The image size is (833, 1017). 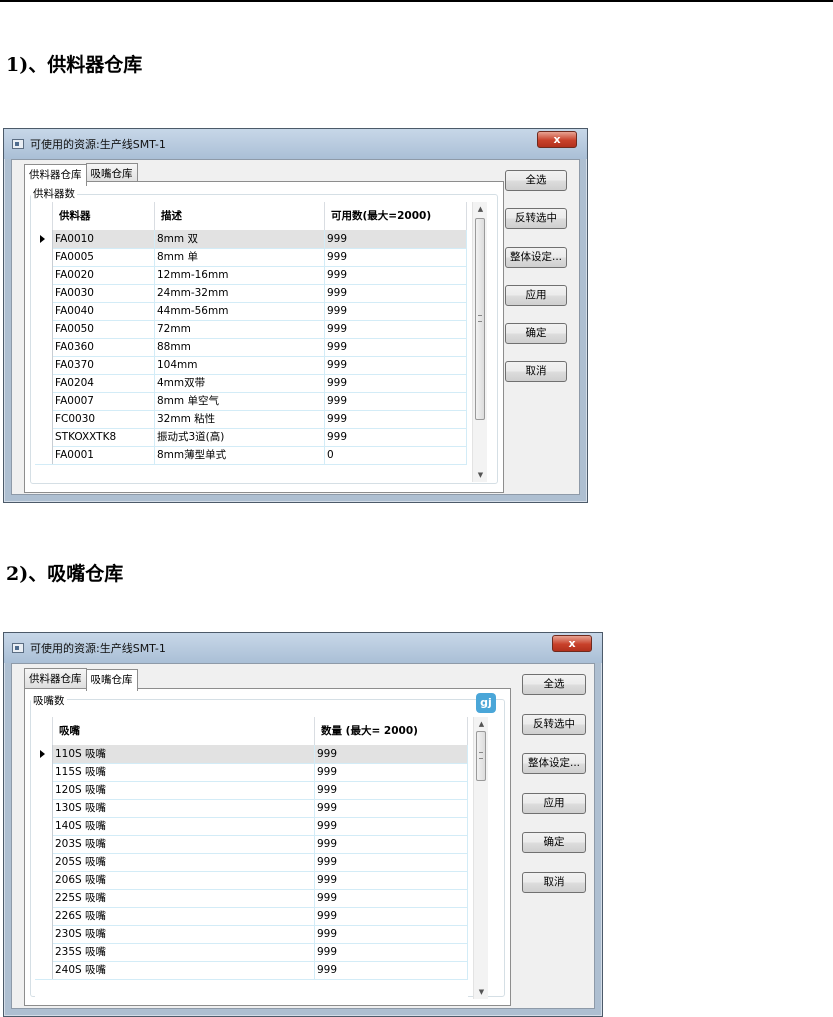 What do you see at coordinates (251, 257) in the screenshot?
I see `table-row: FA0005 8mm 单 999` at bounding box center [251, 257].